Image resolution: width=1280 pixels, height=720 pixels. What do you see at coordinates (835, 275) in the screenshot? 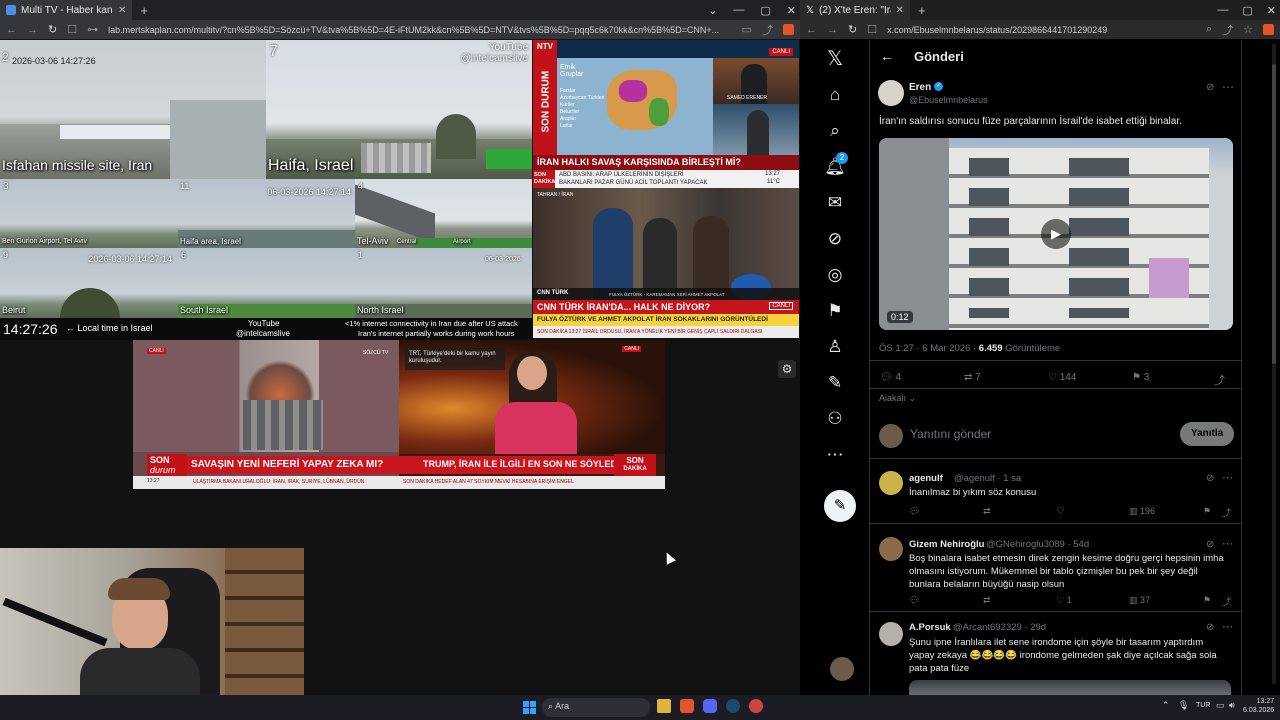
I see `verified-icon: ◎` at bounding box center [835, 275].